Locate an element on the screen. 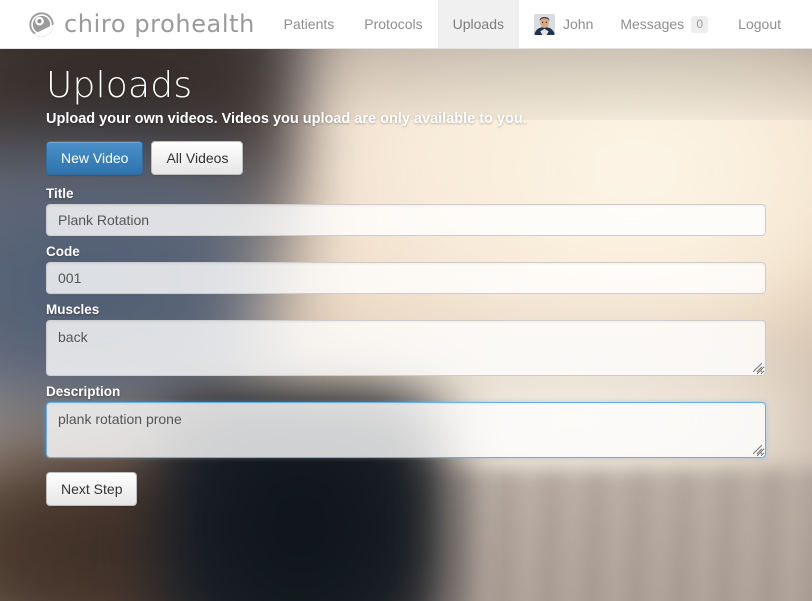  page-title: Uploads is located at coordinates (119, 85).